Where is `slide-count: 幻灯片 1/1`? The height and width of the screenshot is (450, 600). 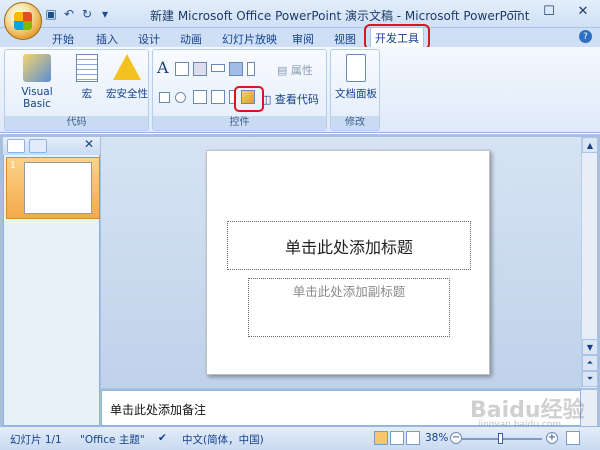
slide-count: 幻灯片 1/1 is located at coordinates (36, 440).